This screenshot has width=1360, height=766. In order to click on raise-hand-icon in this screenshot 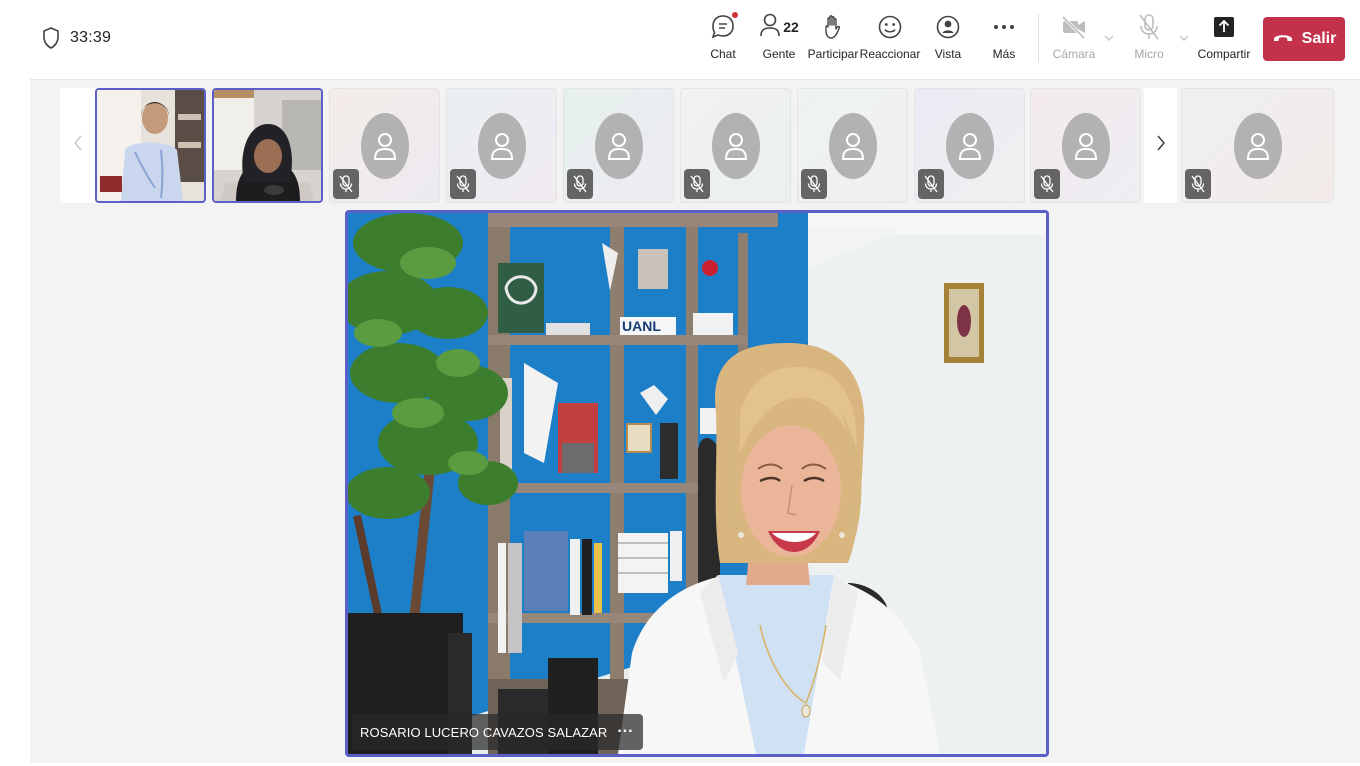, I will do `click(833, 27)`.